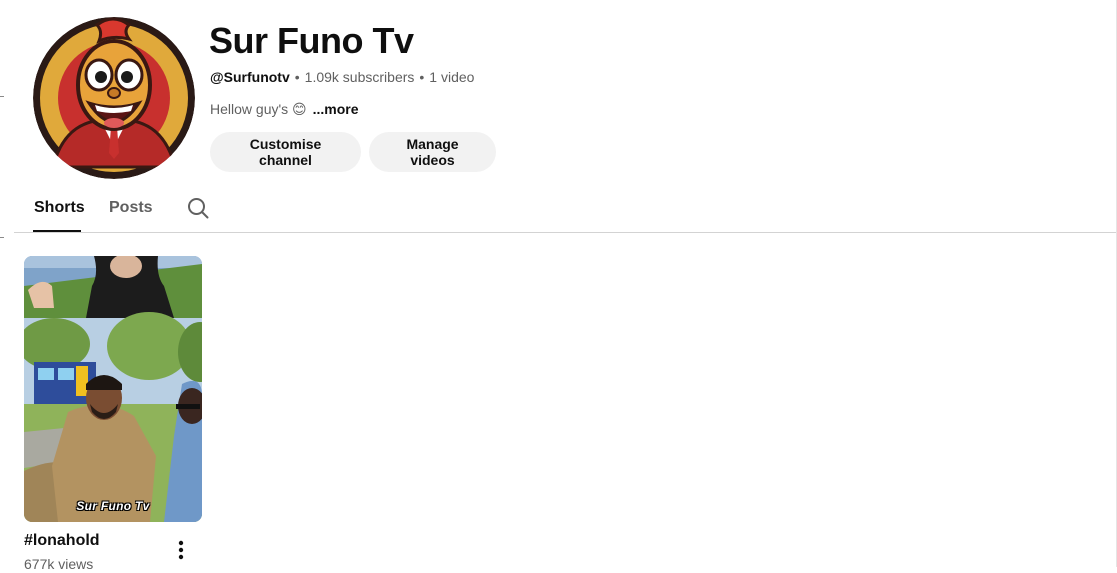 The height and width of the screenshot is (573, 1117). Describe the element at coordinates (432, 152) in the screenshot. I see `manage-videos-button: Manage videos` at that location.